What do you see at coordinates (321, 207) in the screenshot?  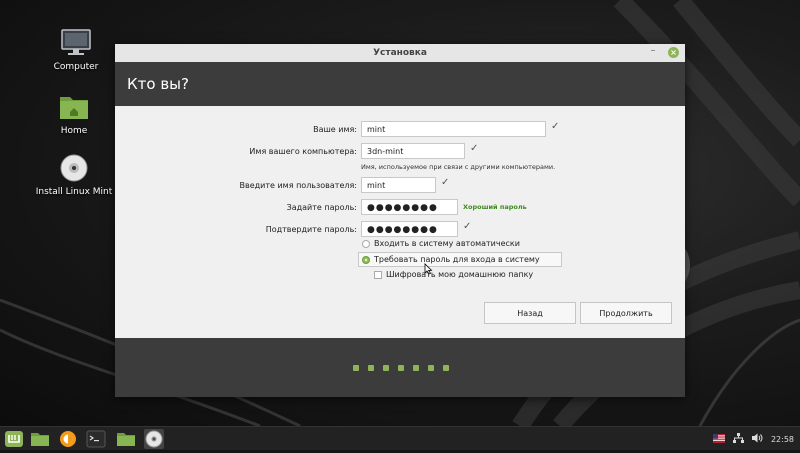 I see `password-label: Задайте пароль:` at bounding box center [321, 207].